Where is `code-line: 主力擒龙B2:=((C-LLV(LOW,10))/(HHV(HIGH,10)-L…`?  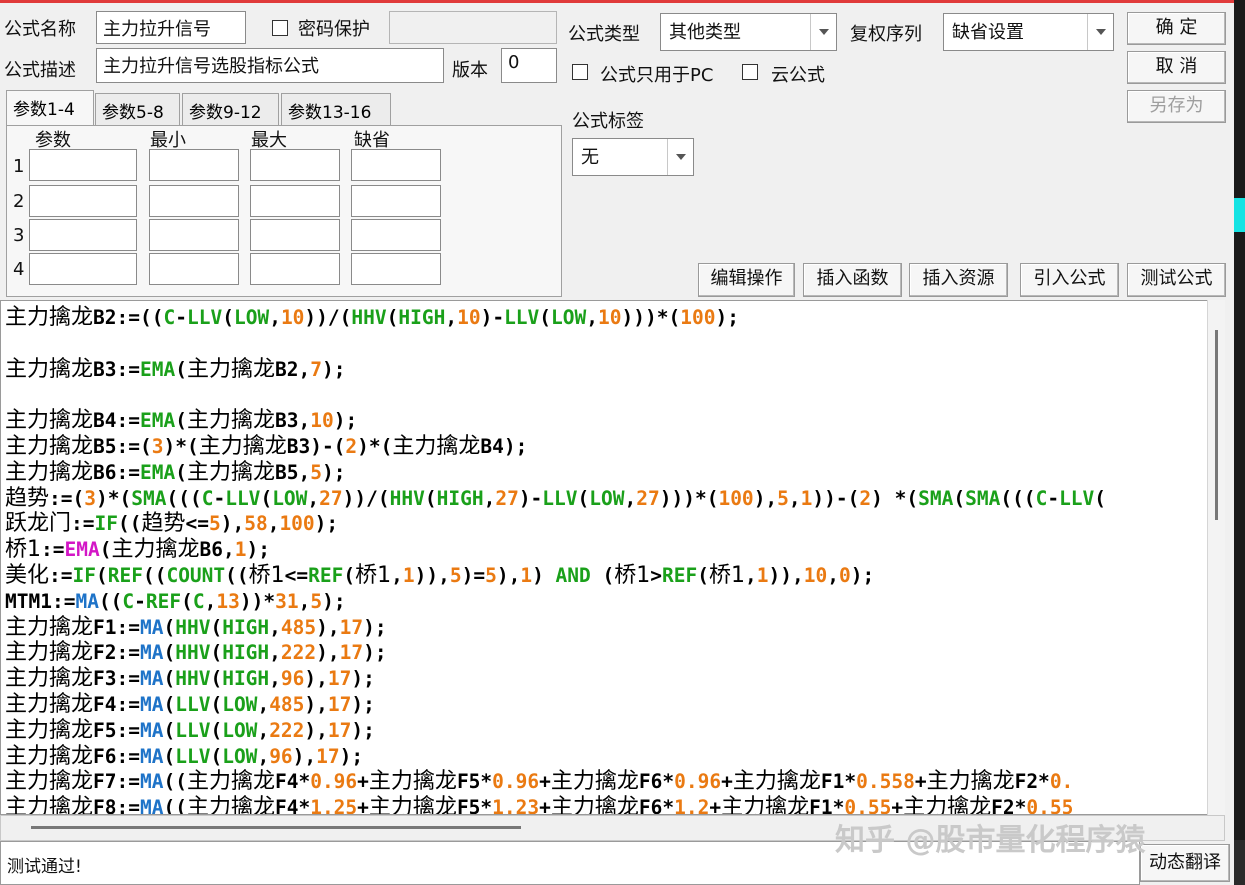 code-line: 主力擒龙B2:=((C-LLV(LOW,10))/(HHV(HIGH,10)-L… is located at coordinates (372, 317).